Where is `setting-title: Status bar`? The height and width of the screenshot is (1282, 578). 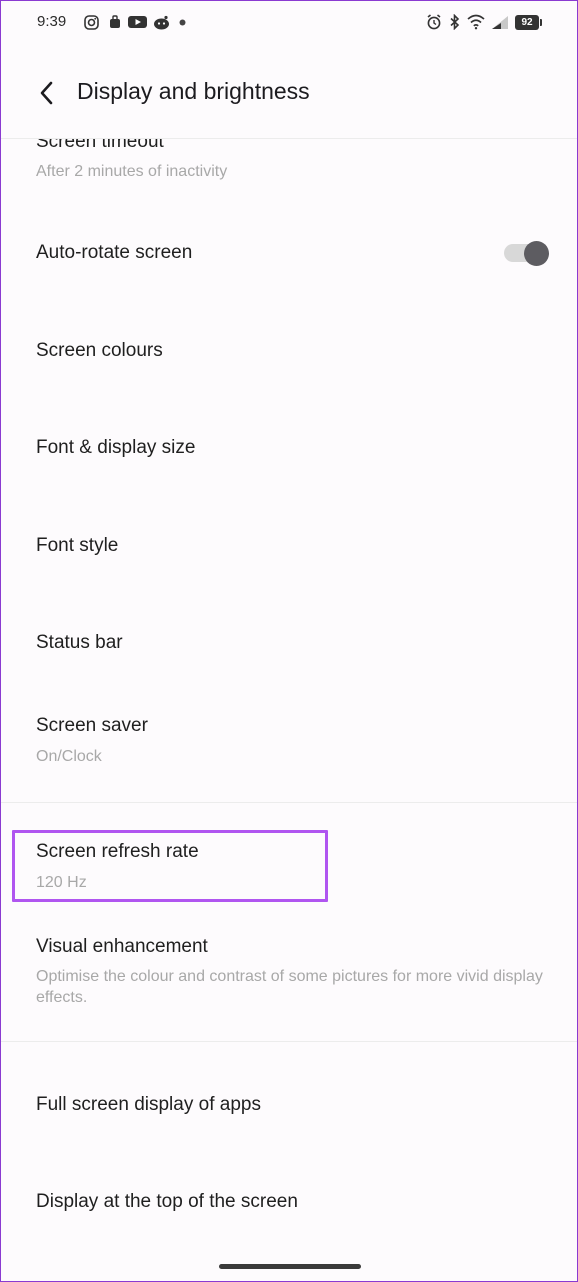
setting-title: Status bar is located at coordinates (79, 642).